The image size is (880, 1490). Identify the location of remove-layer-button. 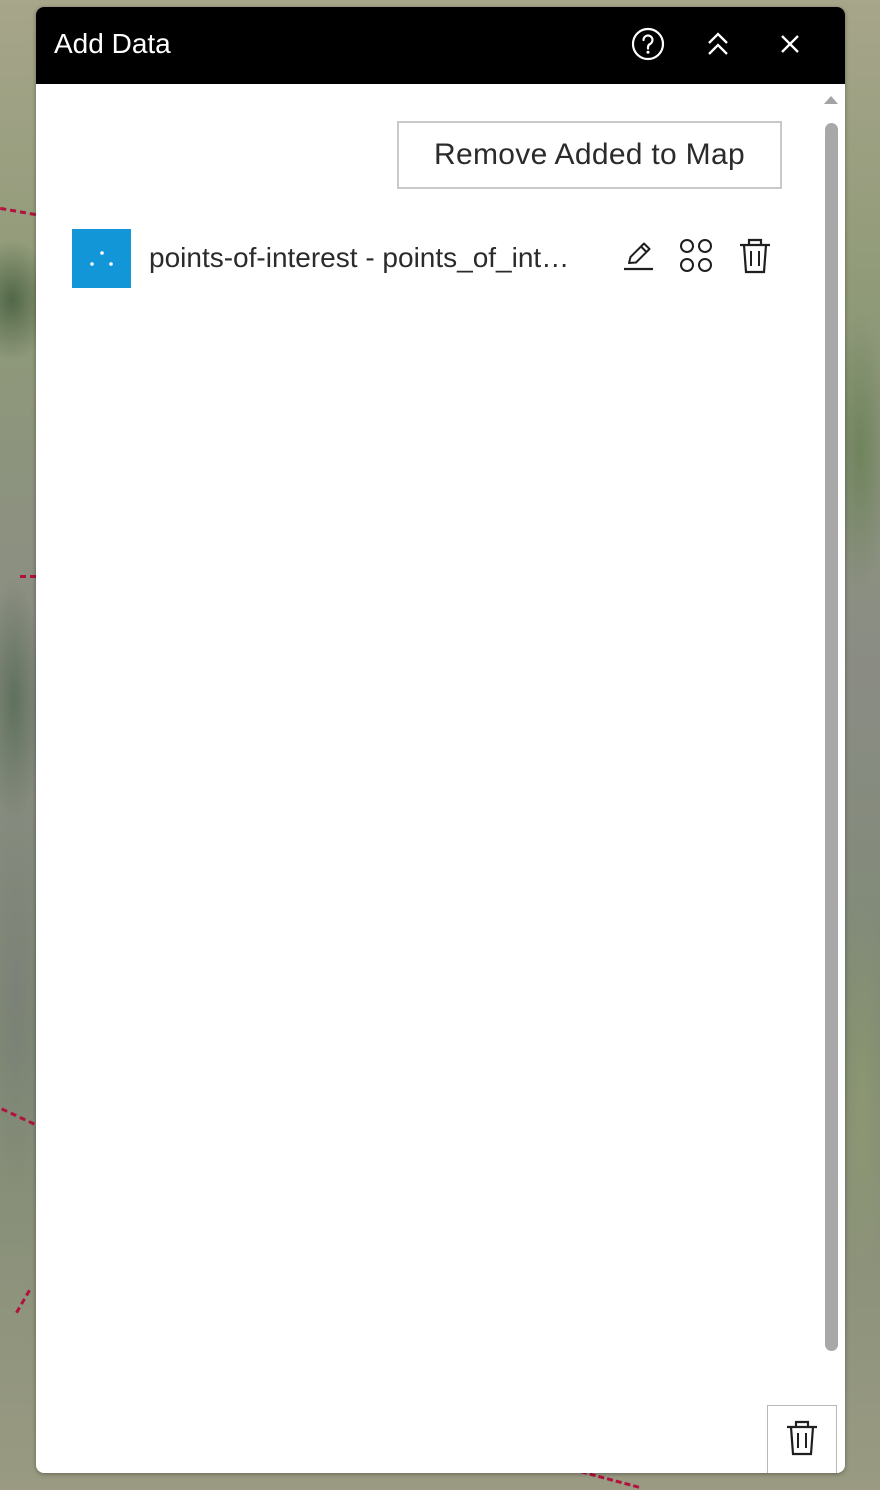
(755, 258).